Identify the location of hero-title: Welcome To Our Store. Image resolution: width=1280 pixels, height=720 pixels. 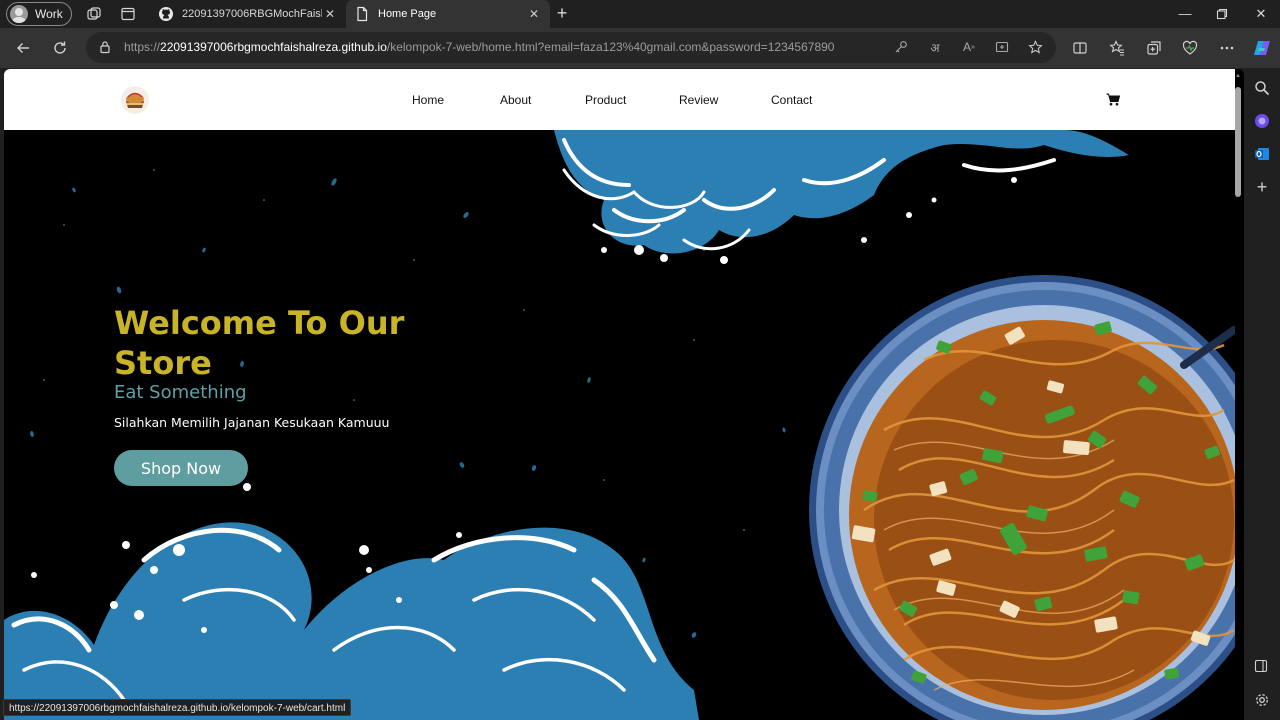
(259, 343).